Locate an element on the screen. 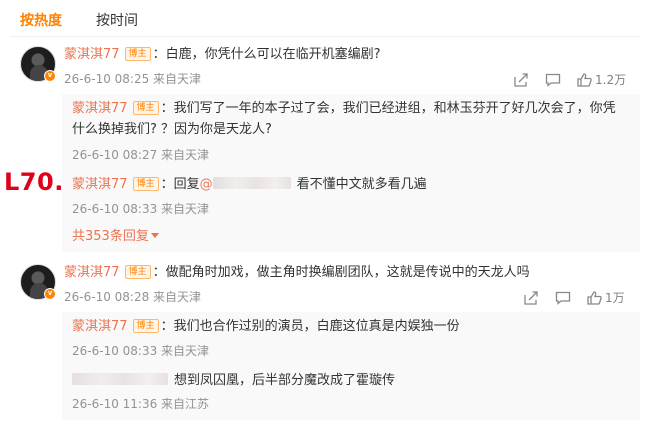 This screenshot has width=650, height=424. comment-text: 白鹿，你凭什么可以在临开机塞编剧? is located at coordinates (273, 54).